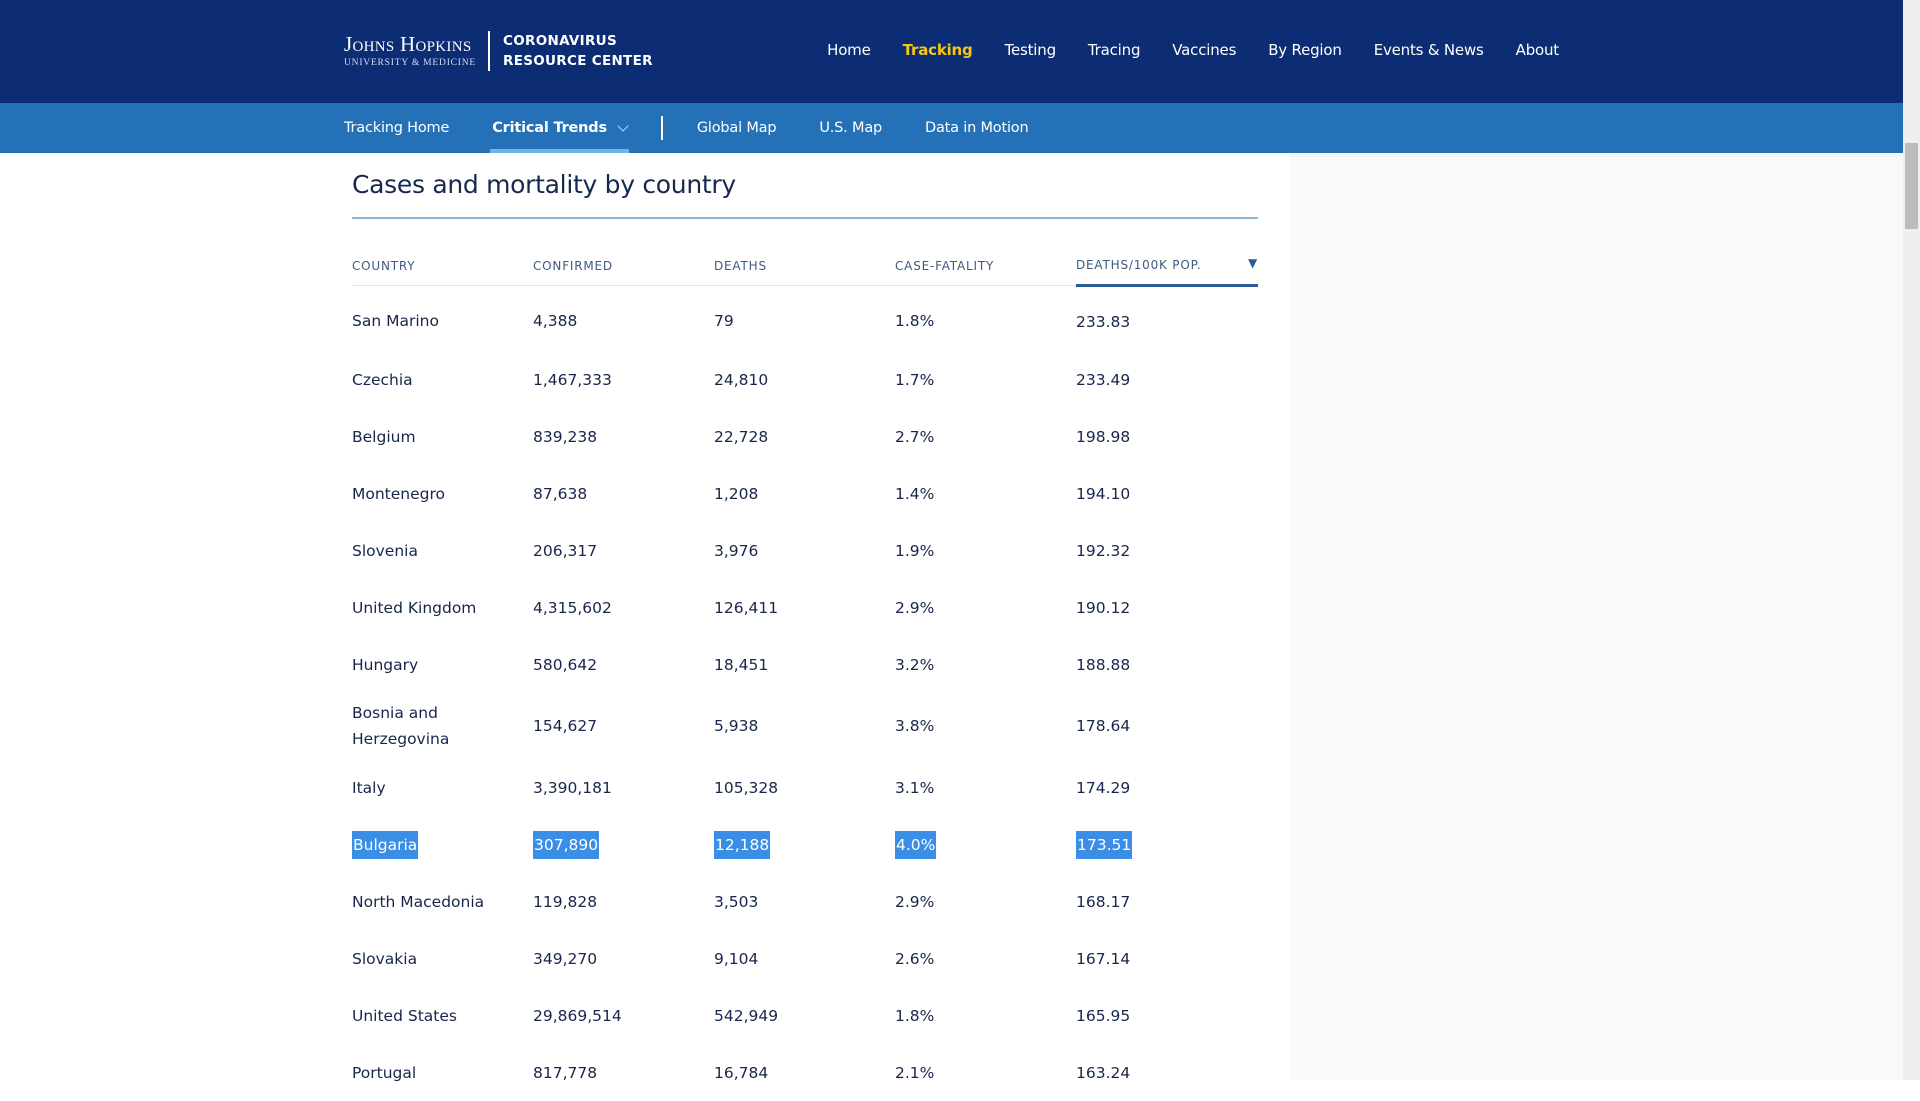 The width and height of the screenshot is (1920, 1101). Describe the element at coordinates (915, 493) in the screenshot. I see `case-fatality-cell-value: 1.4%` at that location.